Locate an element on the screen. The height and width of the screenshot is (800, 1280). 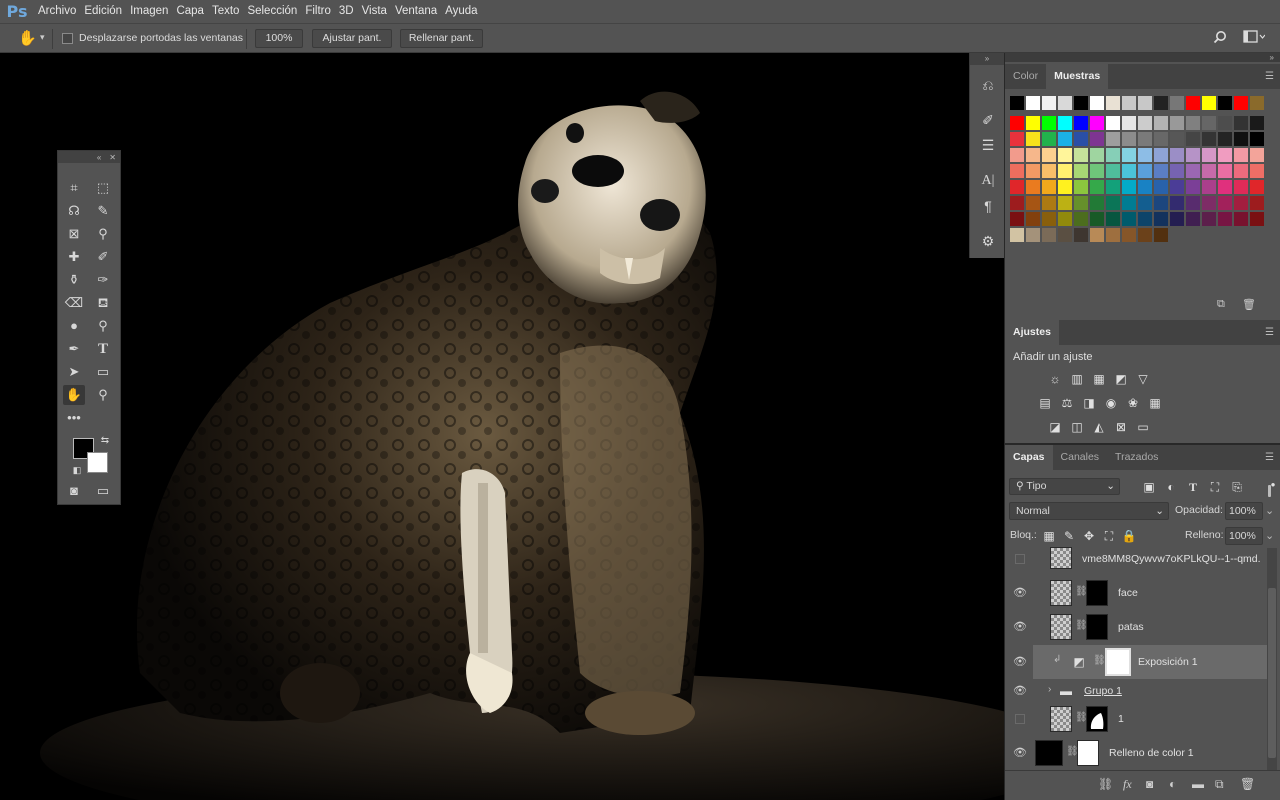
rectangle-tool-icon: ▭ is located at coordinates (103, 372).